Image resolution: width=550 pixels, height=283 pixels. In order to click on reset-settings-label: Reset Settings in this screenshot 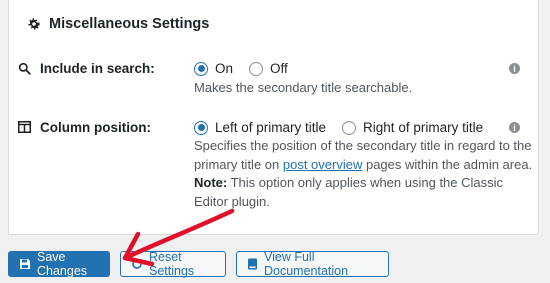, I will do `click(172, 264)`.